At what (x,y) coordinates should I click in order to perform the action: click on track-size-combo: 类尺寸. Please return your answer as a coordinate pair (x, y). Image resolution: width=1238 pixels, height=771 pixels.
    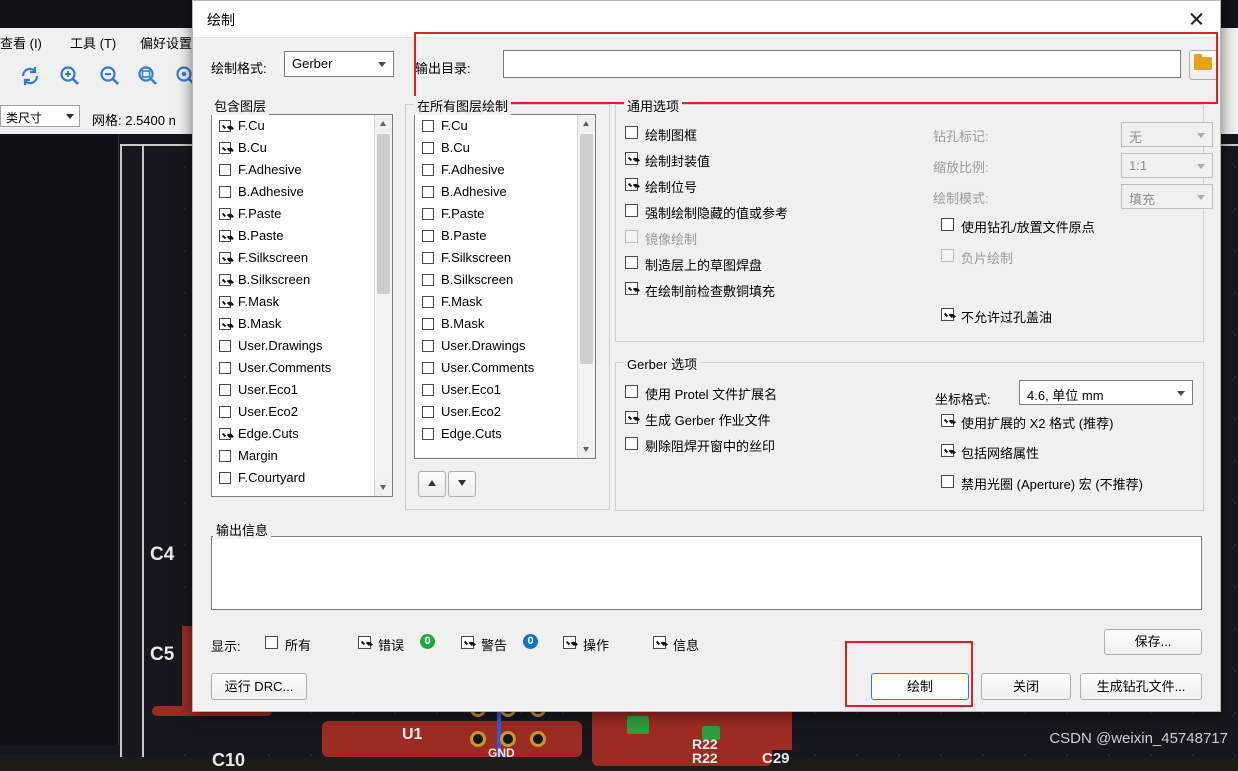
    Looking at the image, I should click on (40, 116).